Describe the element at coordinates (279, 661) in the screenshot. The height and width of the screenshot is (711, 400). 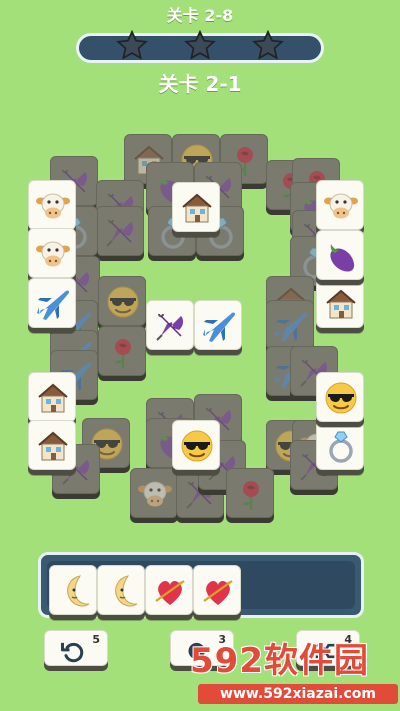
I see `watermark-logo: 592软件园` at that location.